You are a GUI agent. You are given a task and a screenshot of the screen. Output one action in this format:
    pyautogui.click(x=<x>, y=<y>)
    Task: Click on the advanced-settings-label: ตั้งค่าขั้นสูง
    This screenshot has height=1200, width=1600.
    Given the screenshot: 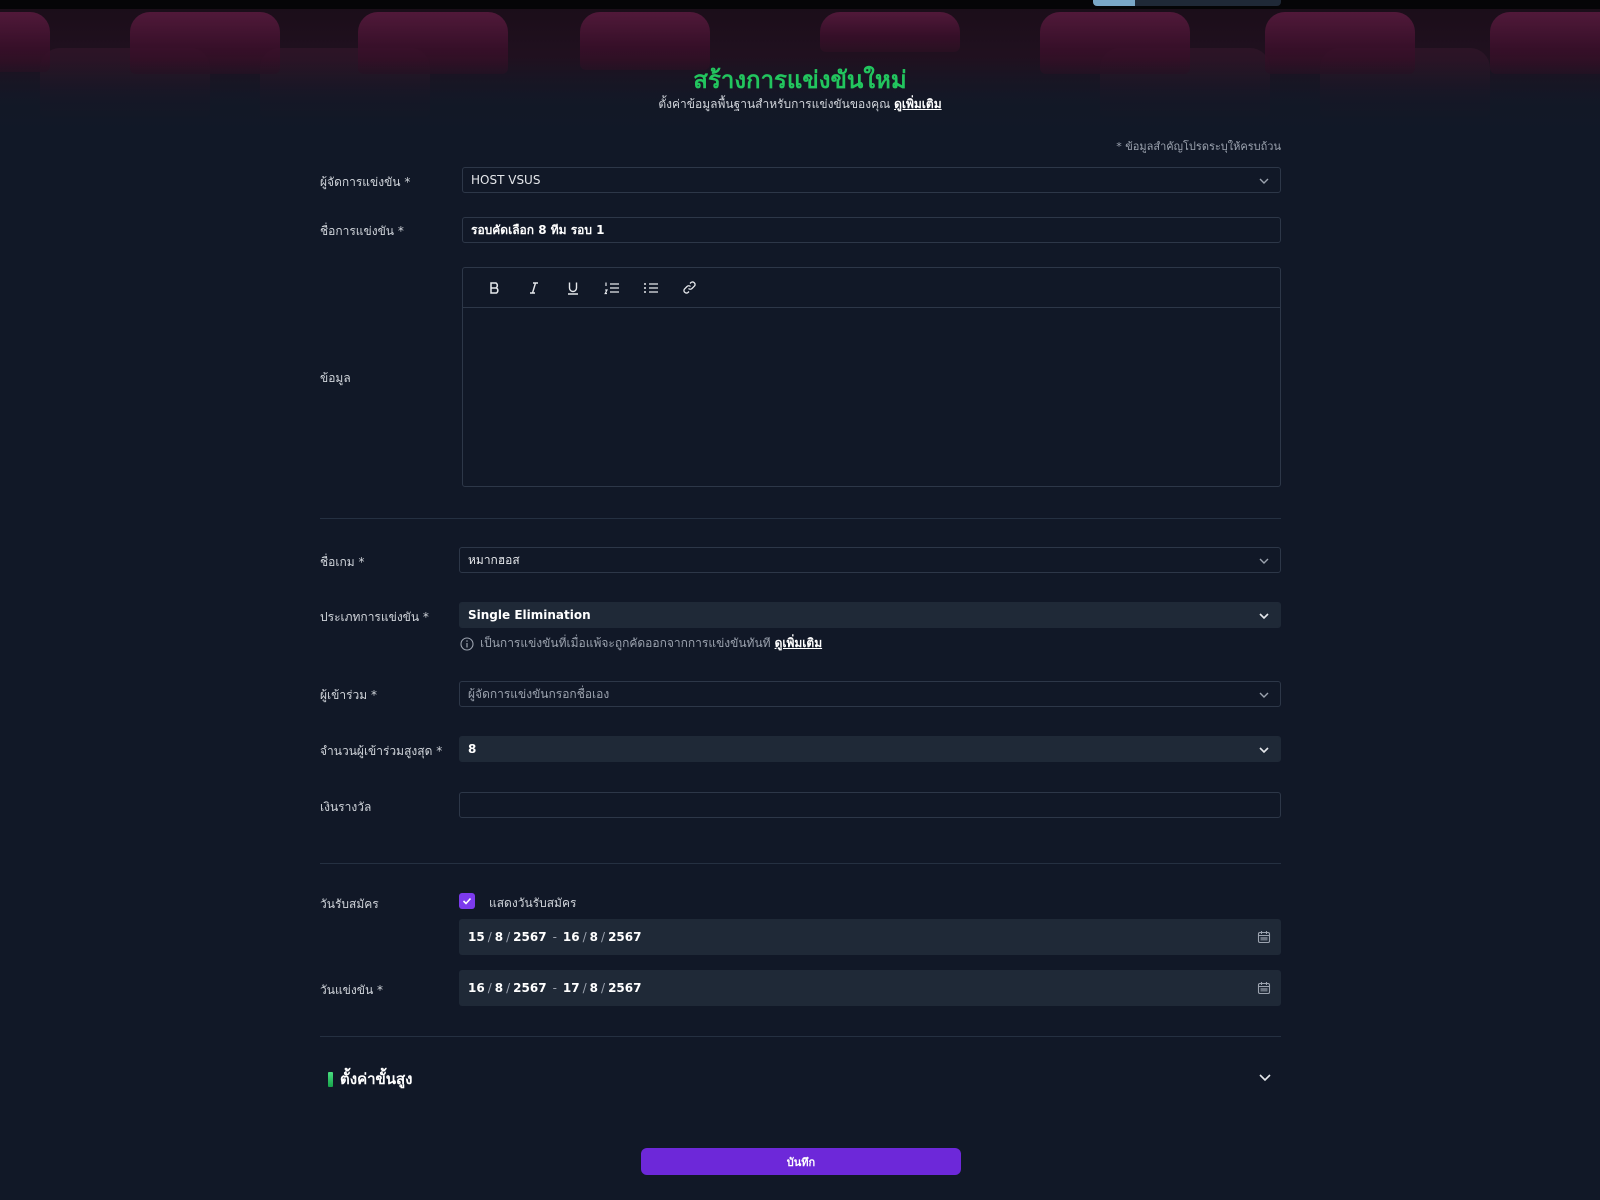 What is the action you would take?
    pyautogui.click(x=376, y=1079)
    